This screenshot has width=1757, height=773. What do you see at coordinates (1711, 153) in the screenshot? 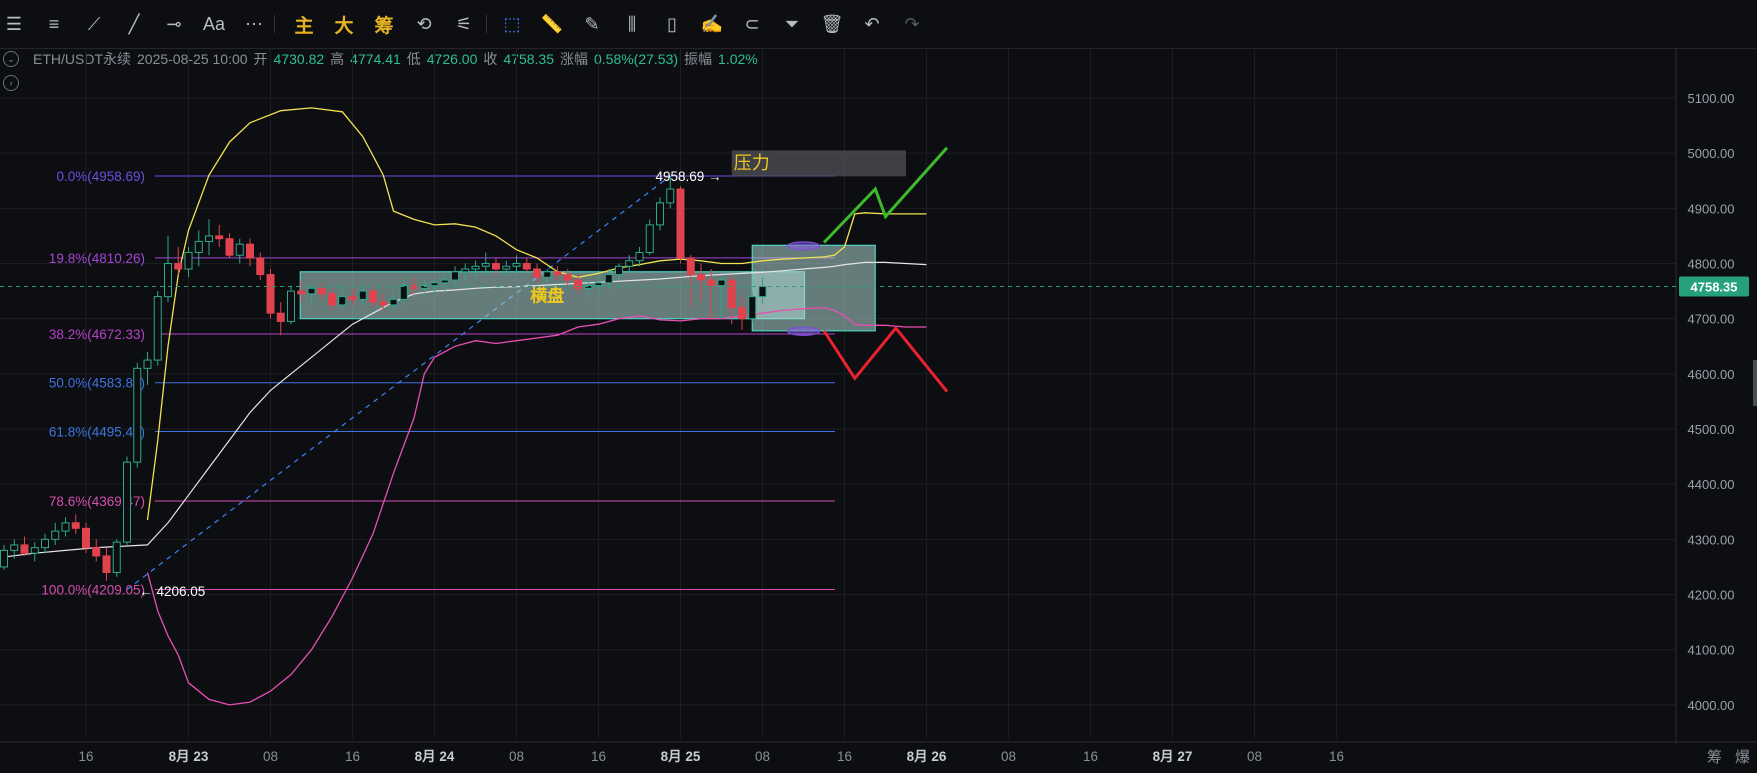
I see `price-axis-label: 5000.00` at bounding box center [1711, 153].